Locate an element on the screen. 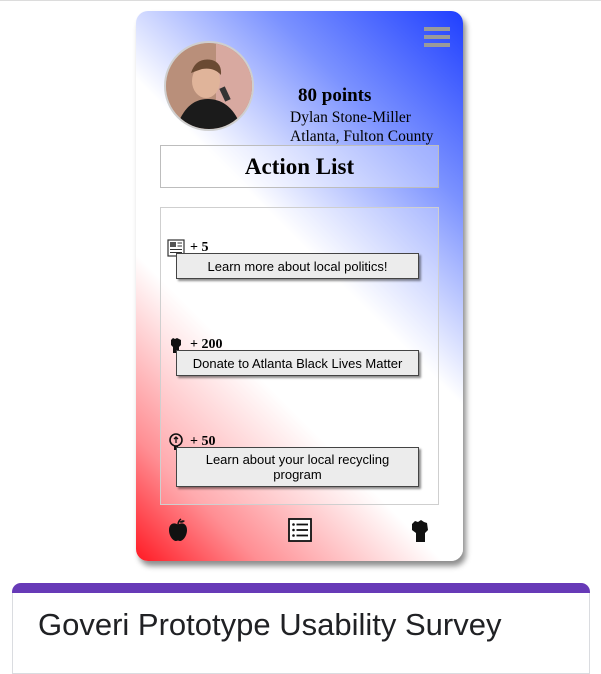 This screenshot has height=674, width=601. survey-accent-bar is located at coordinates (301, 588).